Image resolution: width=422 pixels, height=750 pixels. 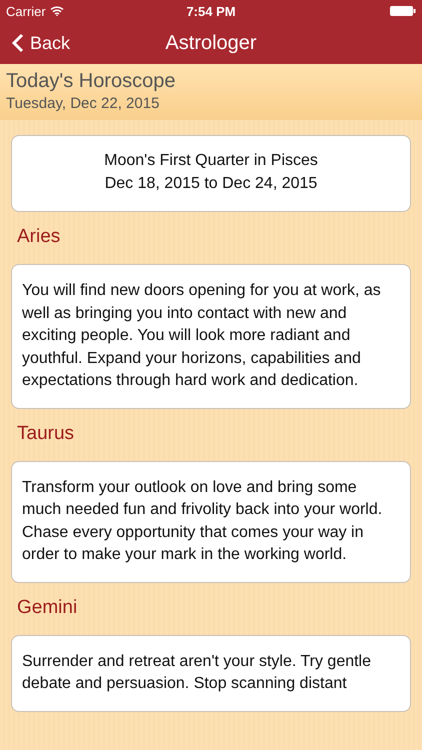 I want to click on carrier-label: Carrier, so click(x=26, y=11).